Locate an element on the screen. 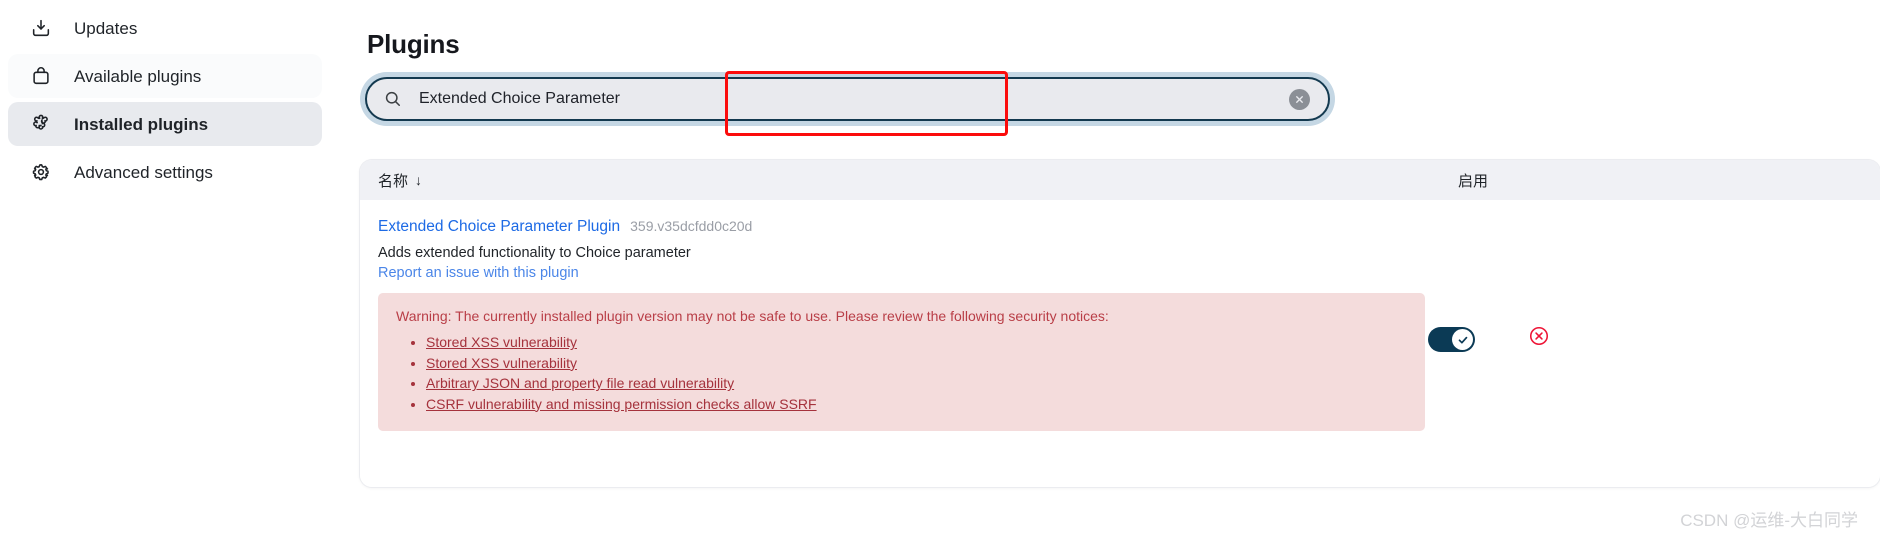 This screenshot has width=1880, height=545. gear-icon is located at coordinates (41, 172).